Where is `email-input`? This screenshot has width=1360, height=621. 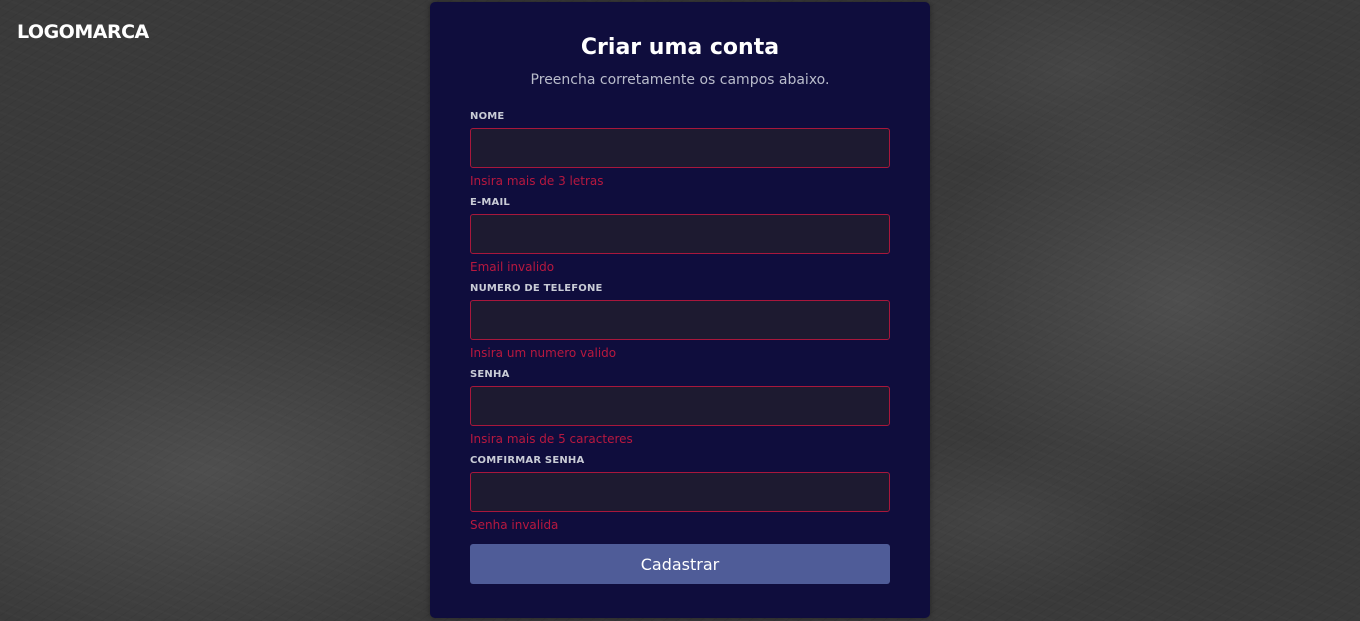 email-input is located at coordinates (680, 234).